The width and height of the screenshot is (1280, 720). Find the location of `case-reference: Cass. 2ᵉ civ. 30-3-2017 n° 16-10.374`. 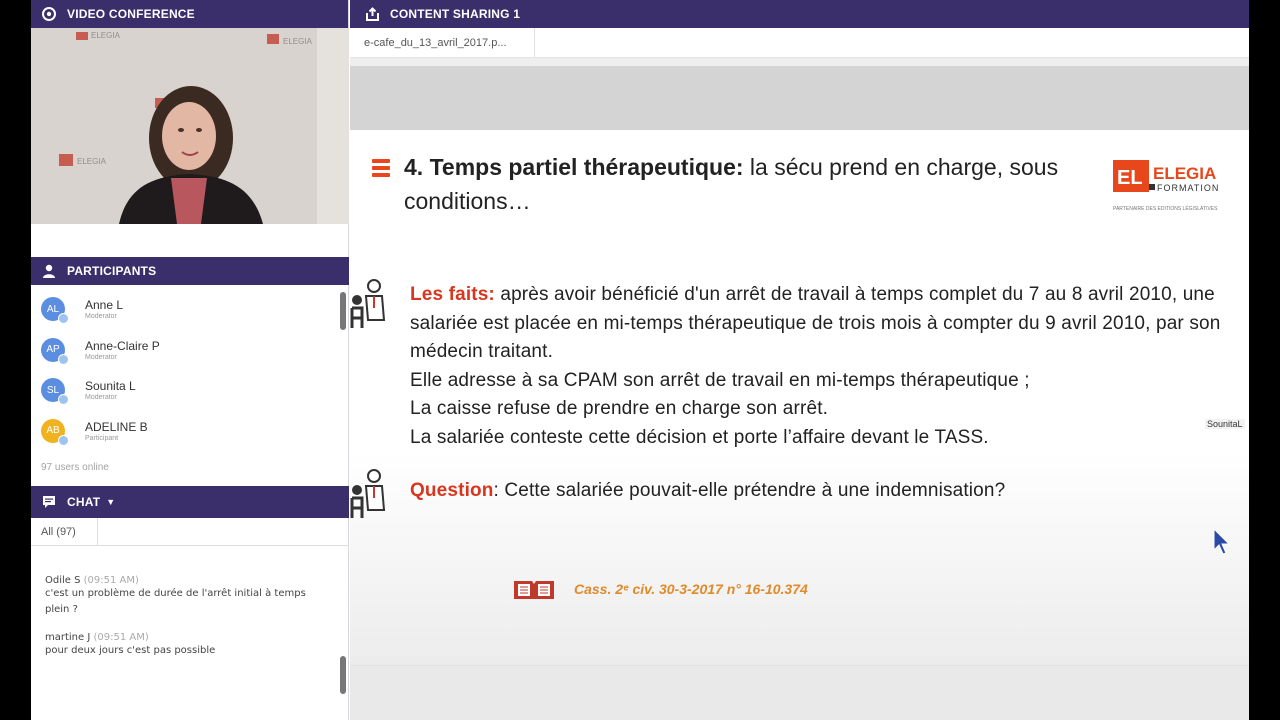

case-reference: Cass. 2ᵉ civ. 30-3-2017 n° 16-10.374 is located at coordinates (660, 589).